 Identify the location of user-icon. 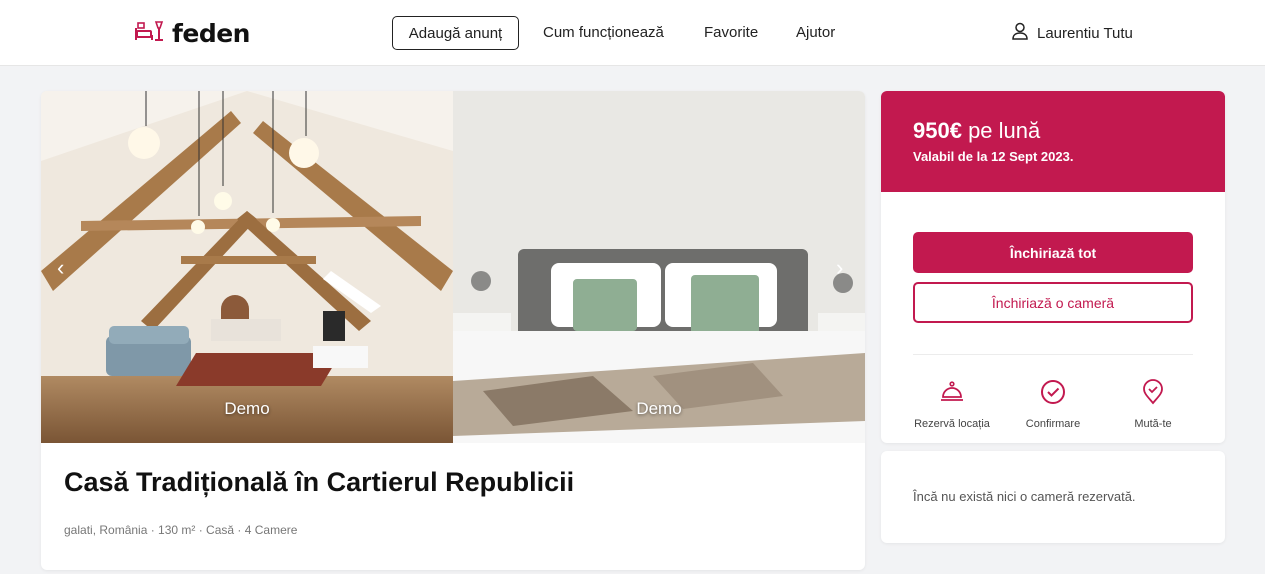
(1020, 33).